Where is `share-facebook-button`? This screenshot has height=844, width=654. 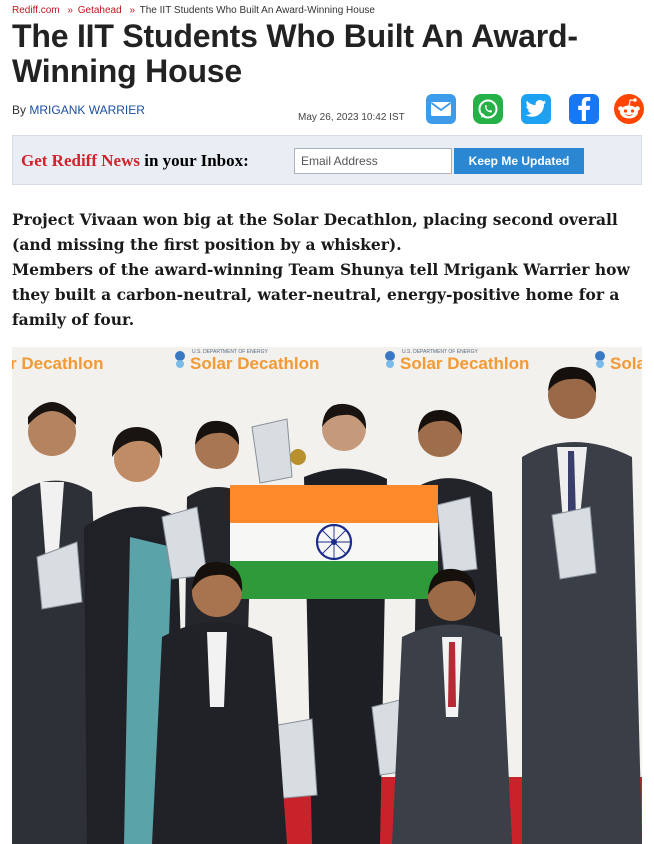 share-facebook-button is located at coordinates (584, 109).